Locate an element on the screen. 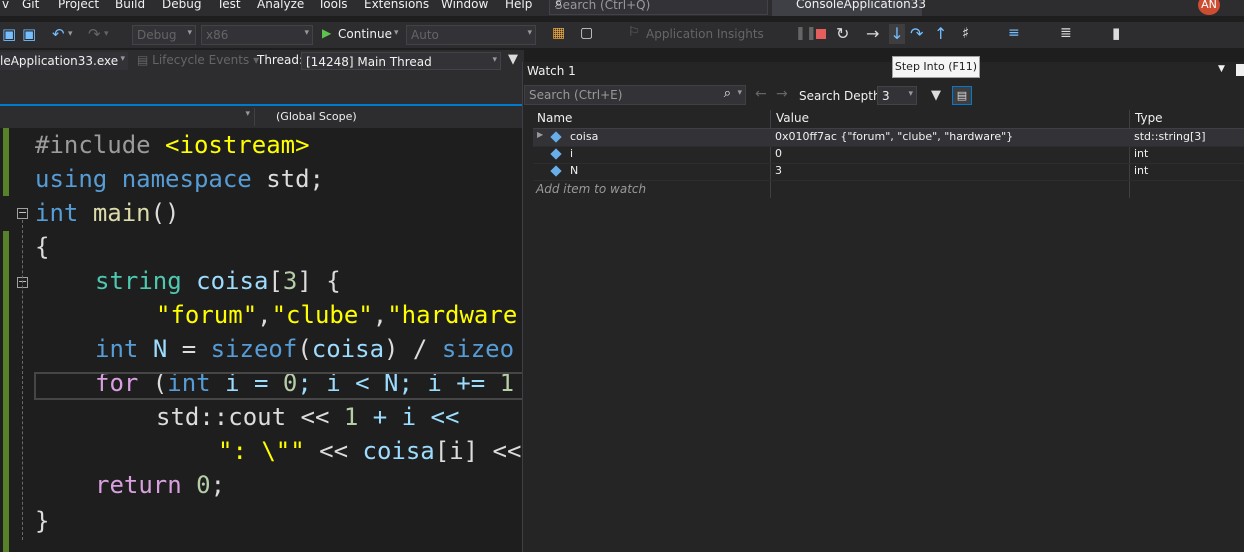  thread-icon: ≡ is located at coordinates (1014, 33).